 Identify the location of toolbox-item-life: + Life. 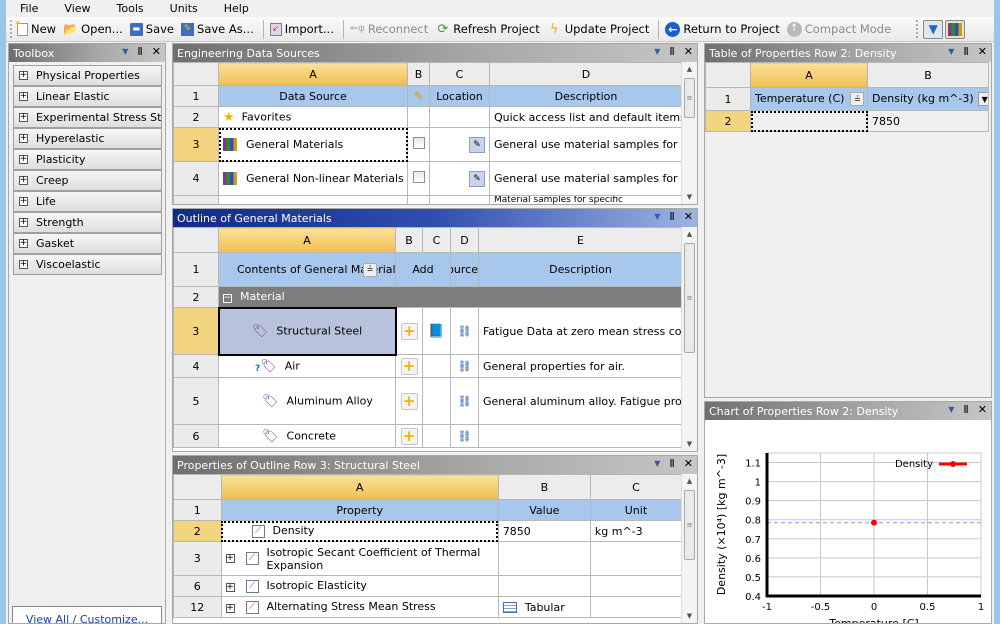
(87, 201).